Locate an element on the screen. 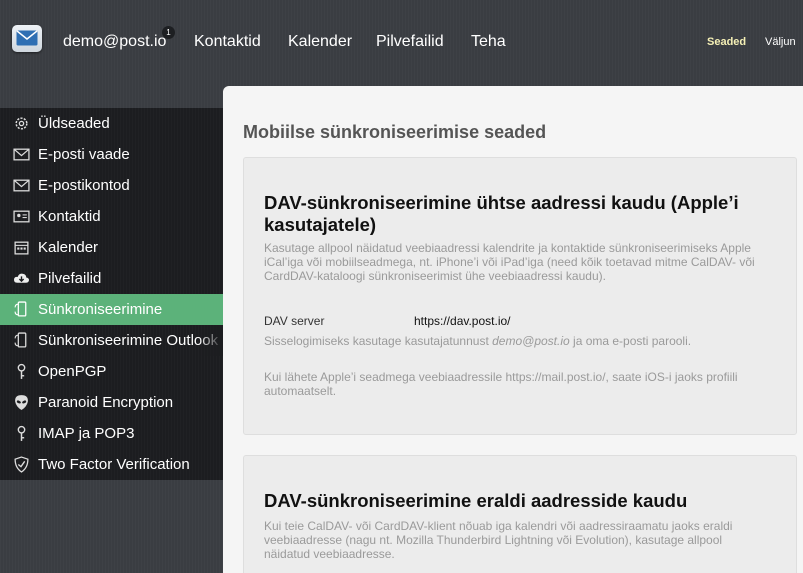  sidebar-item-sync-outlook: Sünkroniseerimine Outlook is located at coordinates (111, 340).